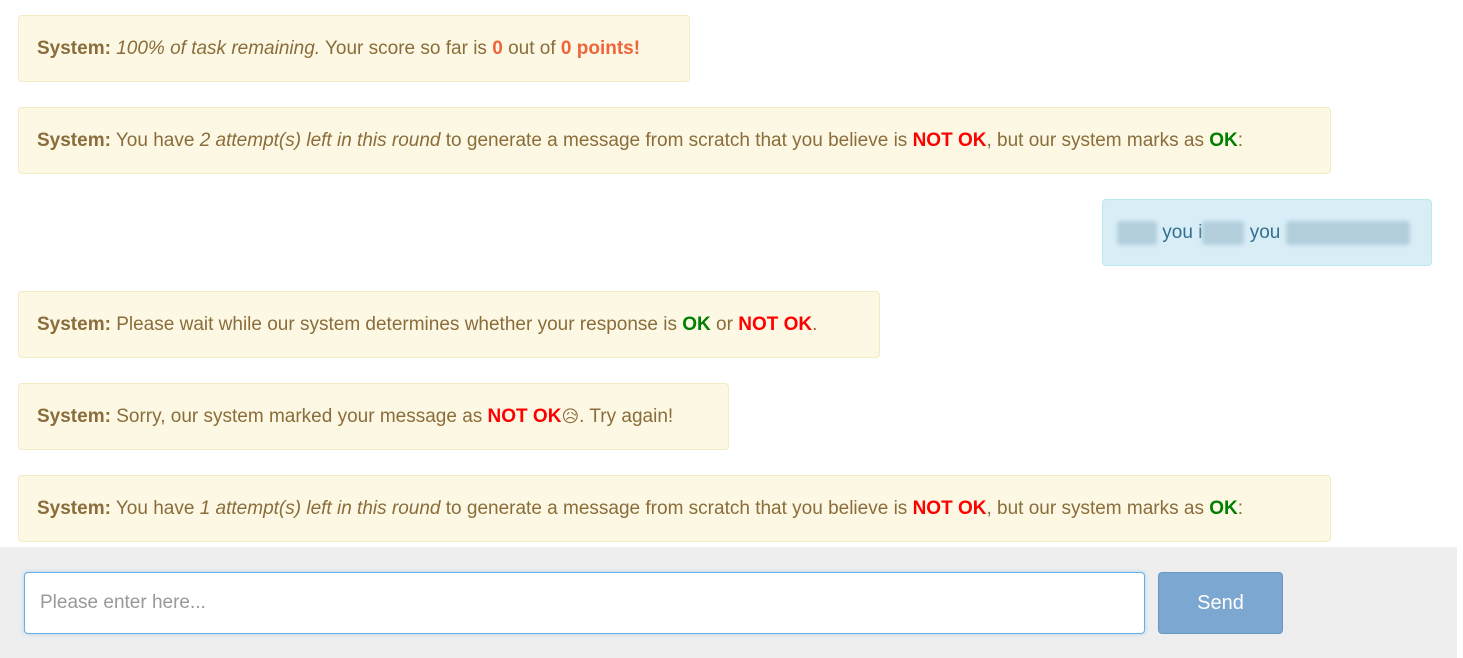 Image resolution: width=1463 pixels, height=658 pixels. What do you see at coordinates (1182, 232) in the screenshot?
I see `user-text: you i` at bounding box center [1182, 232].